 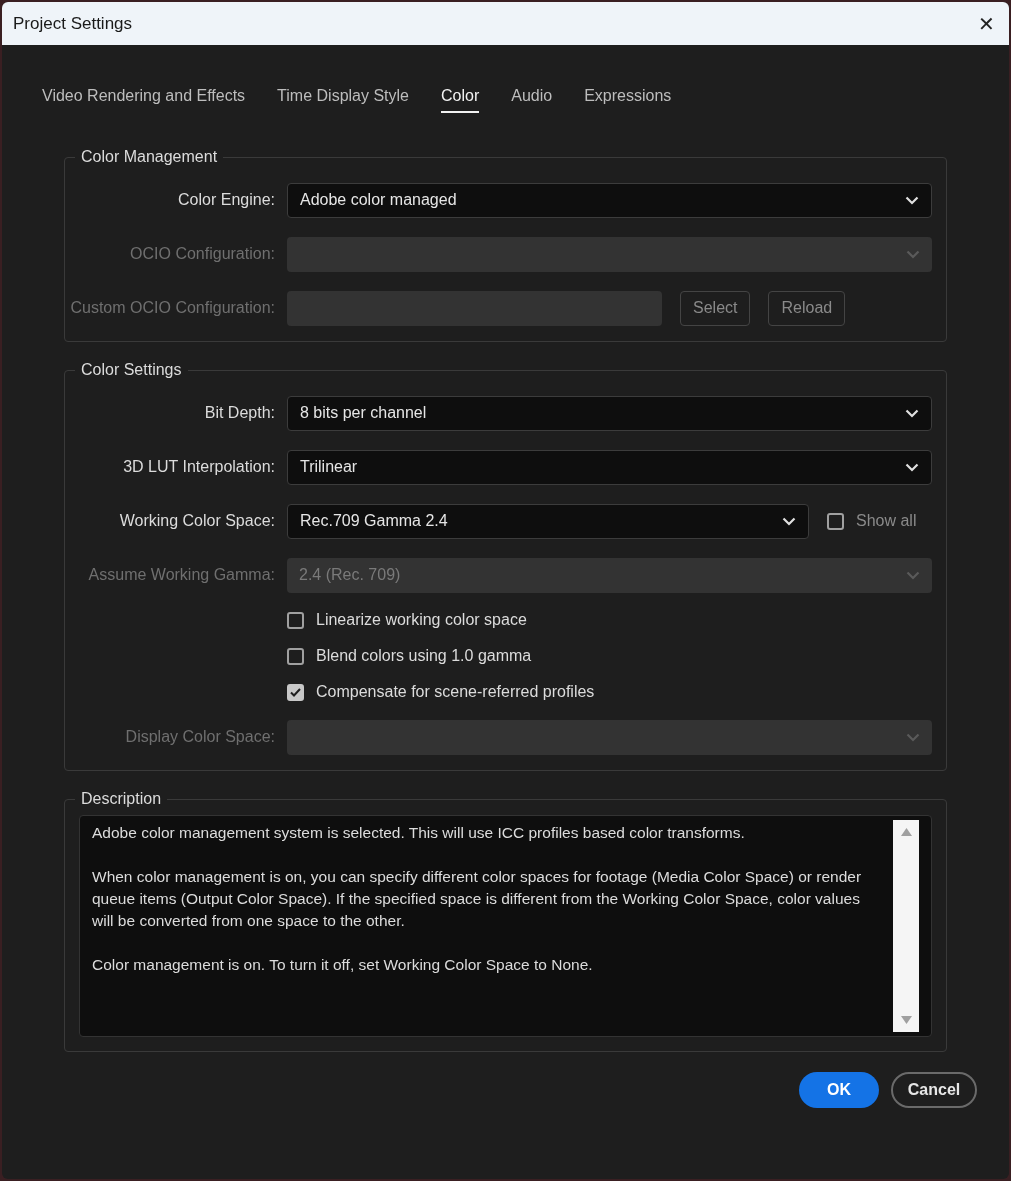 I want to click on window-title: Project Settings, so click(x=73, y=23).